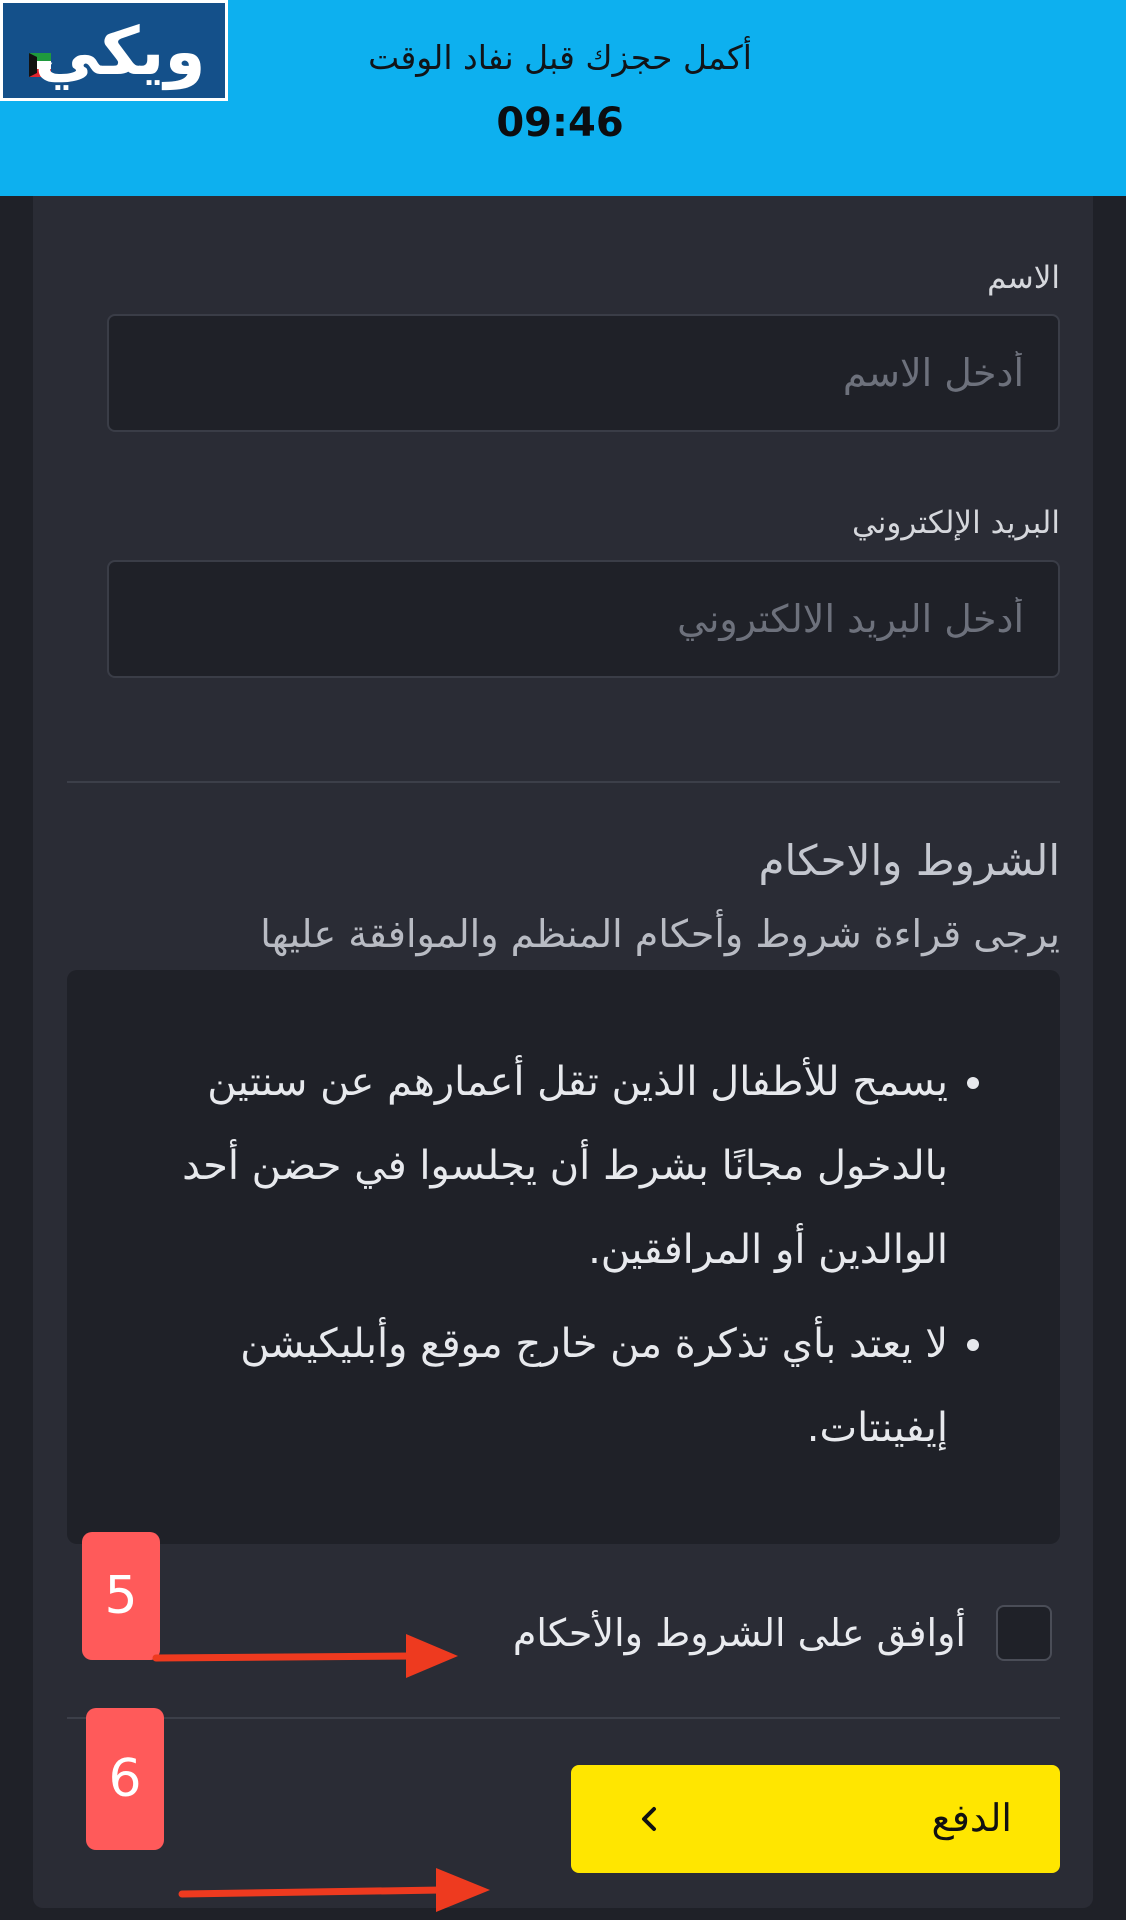  What do you see at coordinates (120, 51) in the screenshot?
I see `logo-text: ويكي` at bounding box center [120, 51].